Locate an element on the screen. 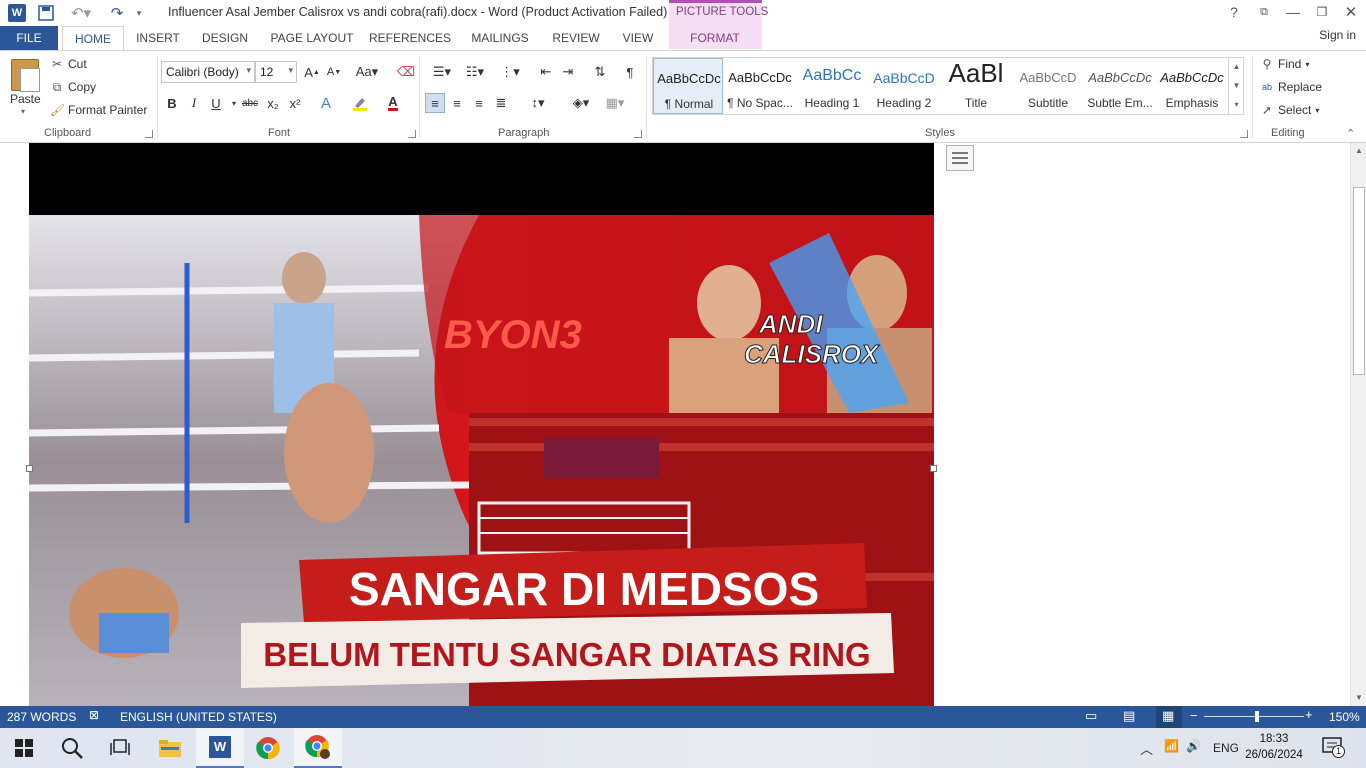 Image resolution: width=1366 pixels, height=768 pixels. increase-indent-icon: ⇥ is located at coordinates (568, 72).